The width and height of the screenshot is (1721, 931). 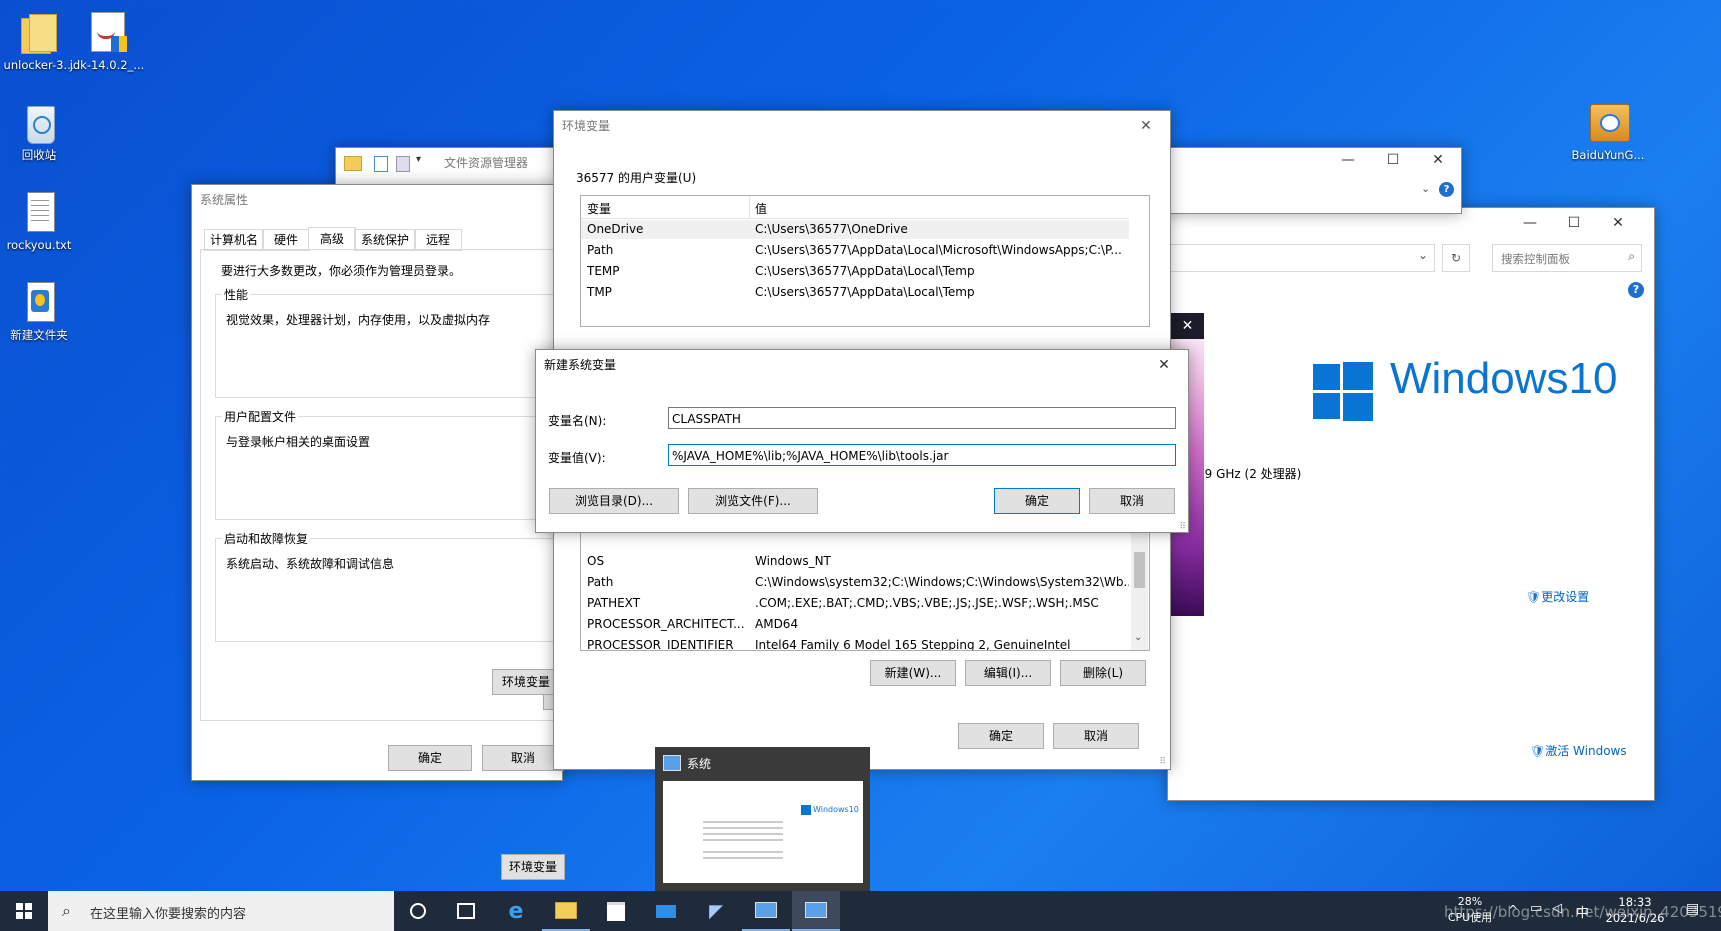 What do you see at coordinates (855, 292) in the screenshot?
I see `table-row: TMP C:\Users\36577\AppData\Local\Temp` at bounding box center [855, 292].